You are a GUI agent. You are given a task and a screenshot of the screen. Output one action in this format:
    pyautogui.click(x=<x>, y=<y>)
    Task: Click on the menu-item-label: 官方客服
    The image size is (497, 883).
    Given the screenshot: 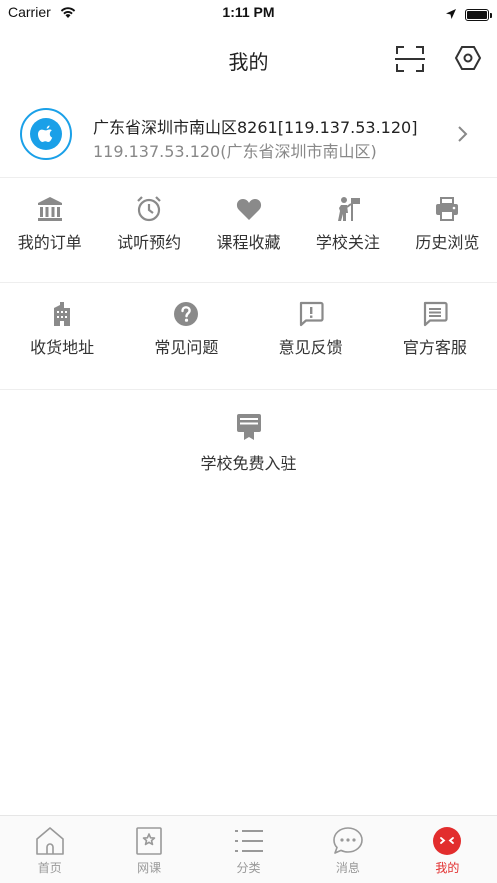 What is the action you would take?
    pyautogui.click(x=434, y=347)
    